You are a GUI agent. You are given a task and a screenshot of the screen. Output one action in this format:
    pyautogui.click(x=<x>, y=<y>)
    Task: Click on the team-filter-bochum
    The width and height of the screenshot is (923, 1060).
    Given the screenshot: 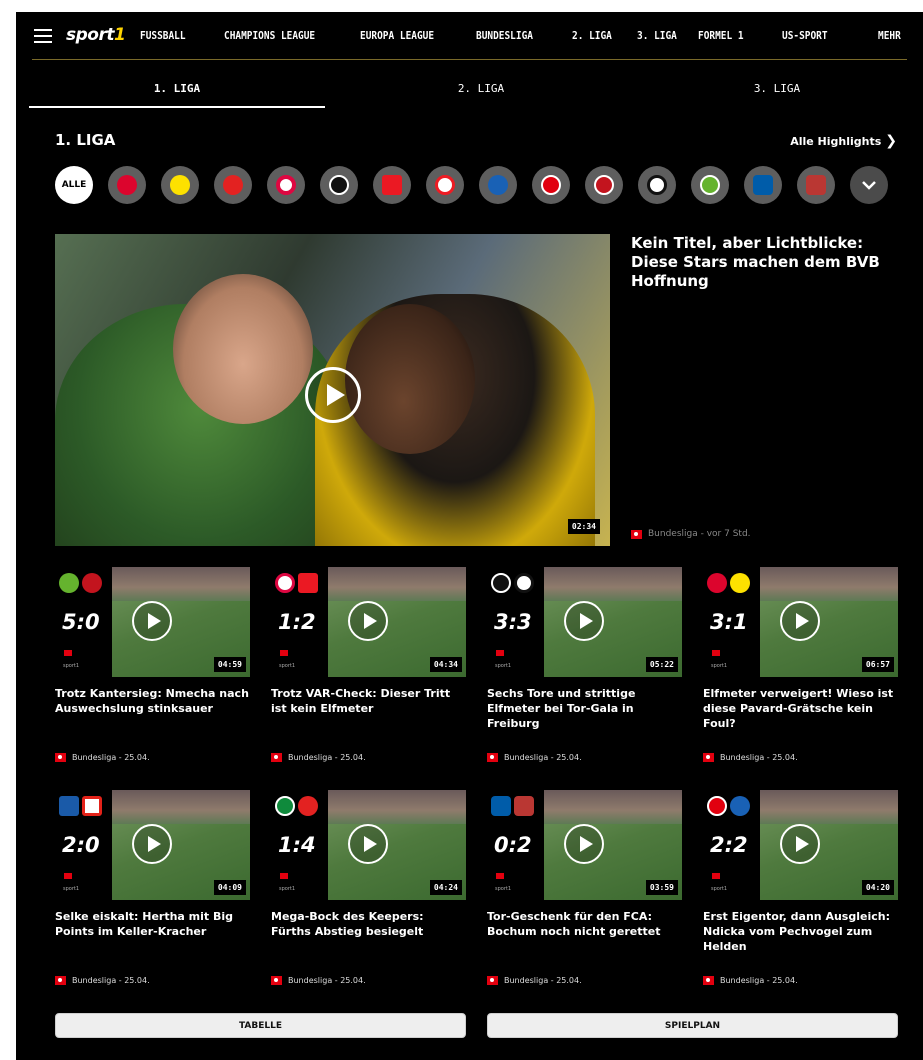 What is the action you would take?
    pyautogui.click(x=763, y=185)
    